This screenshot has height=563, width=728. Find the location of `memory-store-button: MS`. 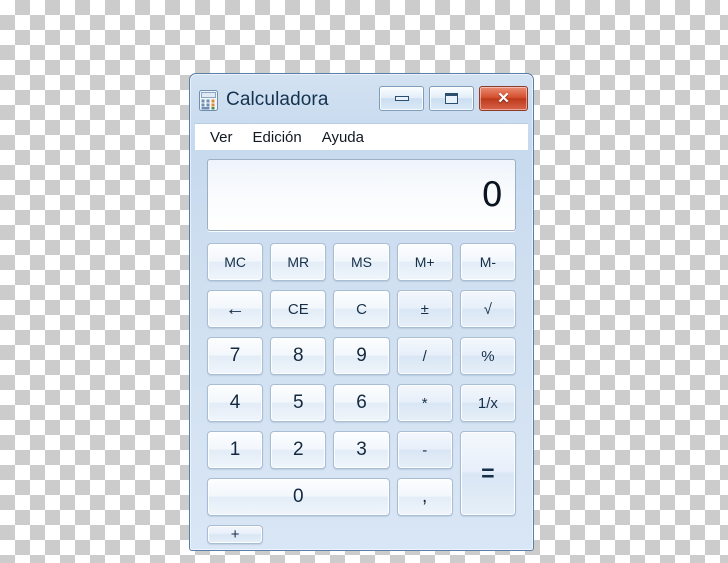

memory-store-button: MS is located at coordinates (361, 262).